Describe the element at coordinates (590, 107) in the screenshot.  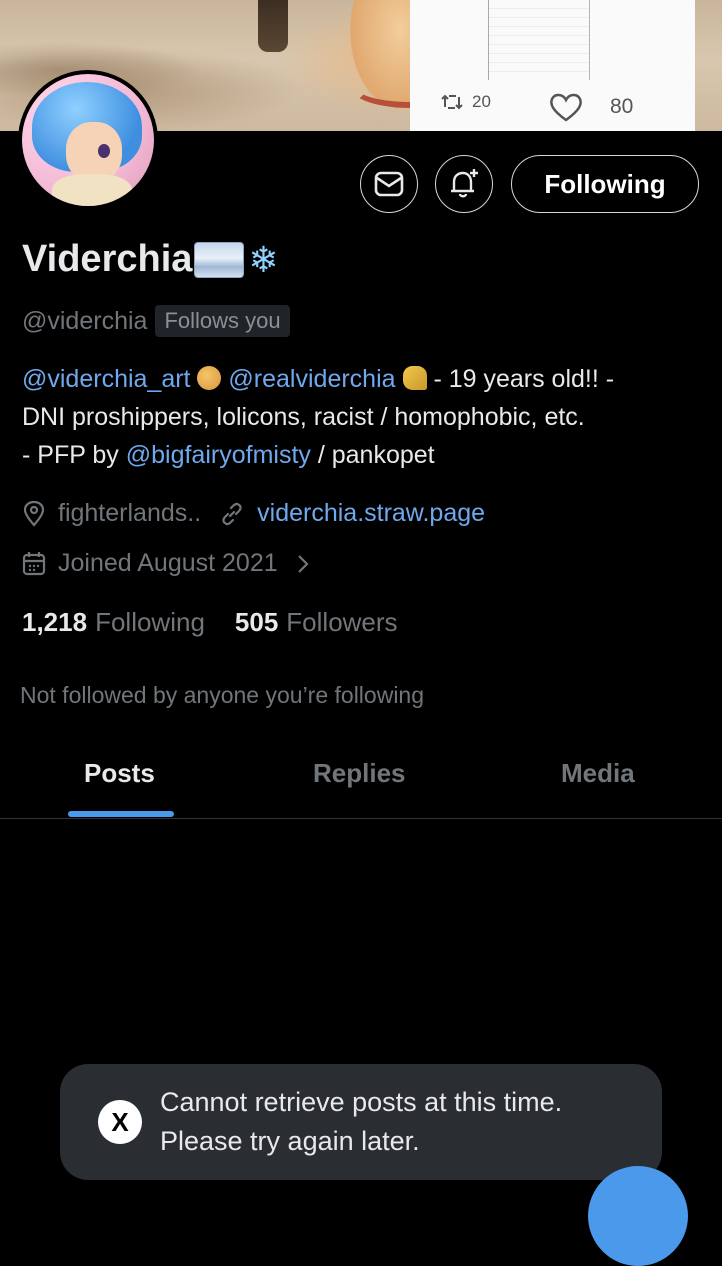
I see `banner-like-stat: 80` at that location.